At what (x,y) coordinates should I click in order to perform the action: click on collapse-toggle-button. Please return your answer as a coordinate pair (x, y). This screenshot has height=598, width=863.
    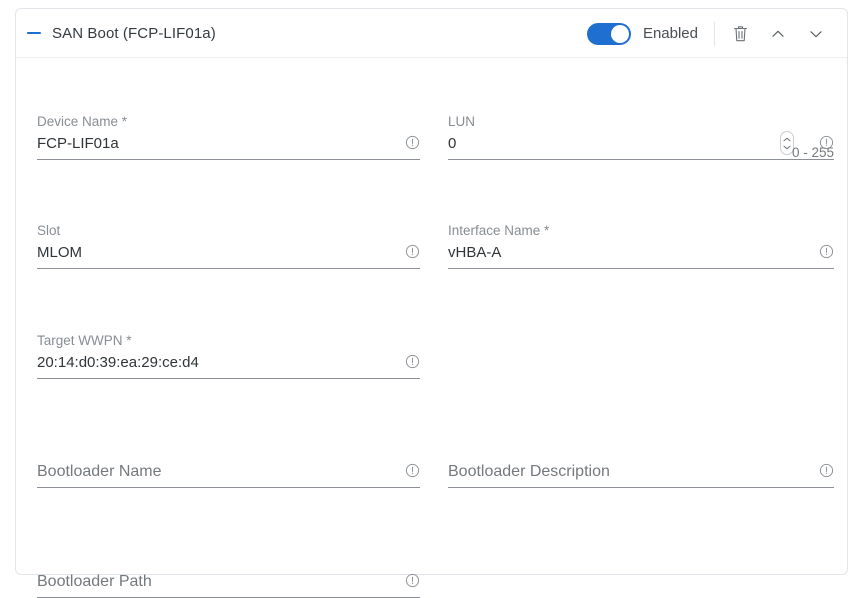
    Looking at the image, I should click on (34, 33).